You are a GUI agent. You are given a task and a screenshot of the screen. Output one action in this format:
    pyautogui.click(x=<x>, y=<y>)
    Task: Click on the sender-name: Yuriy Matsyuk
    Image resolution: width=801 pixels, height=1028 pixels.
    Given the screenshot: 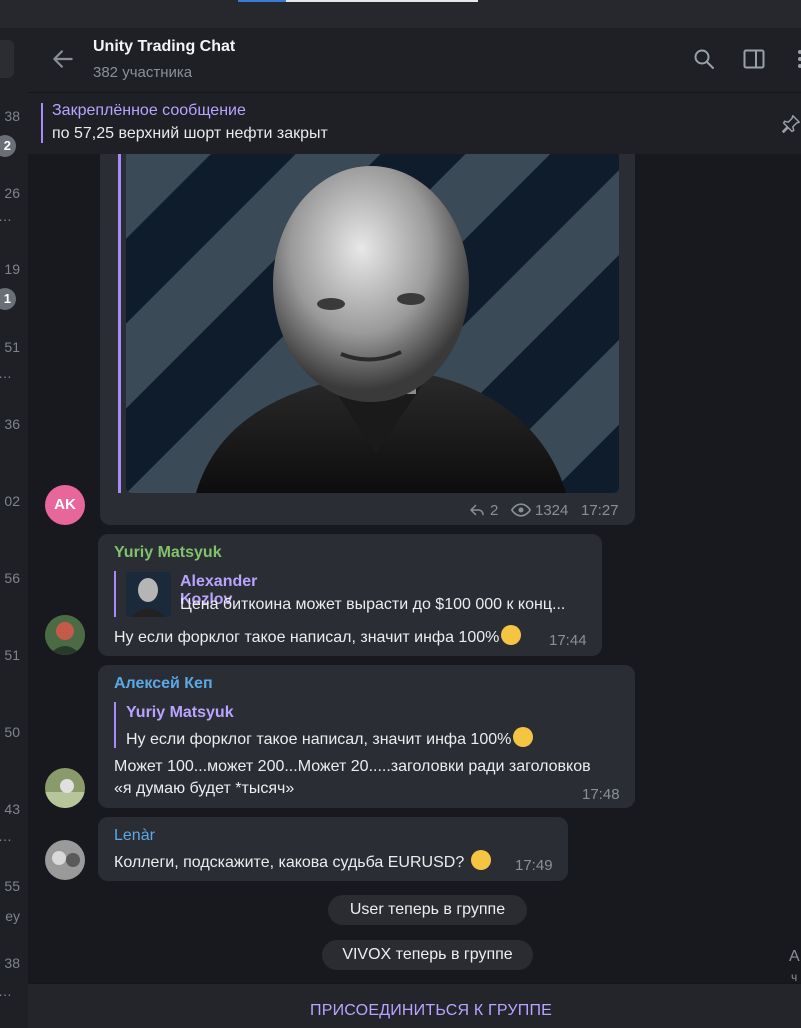 What is the action you would take?
    pyautogui.click(x=168, y=553)
    